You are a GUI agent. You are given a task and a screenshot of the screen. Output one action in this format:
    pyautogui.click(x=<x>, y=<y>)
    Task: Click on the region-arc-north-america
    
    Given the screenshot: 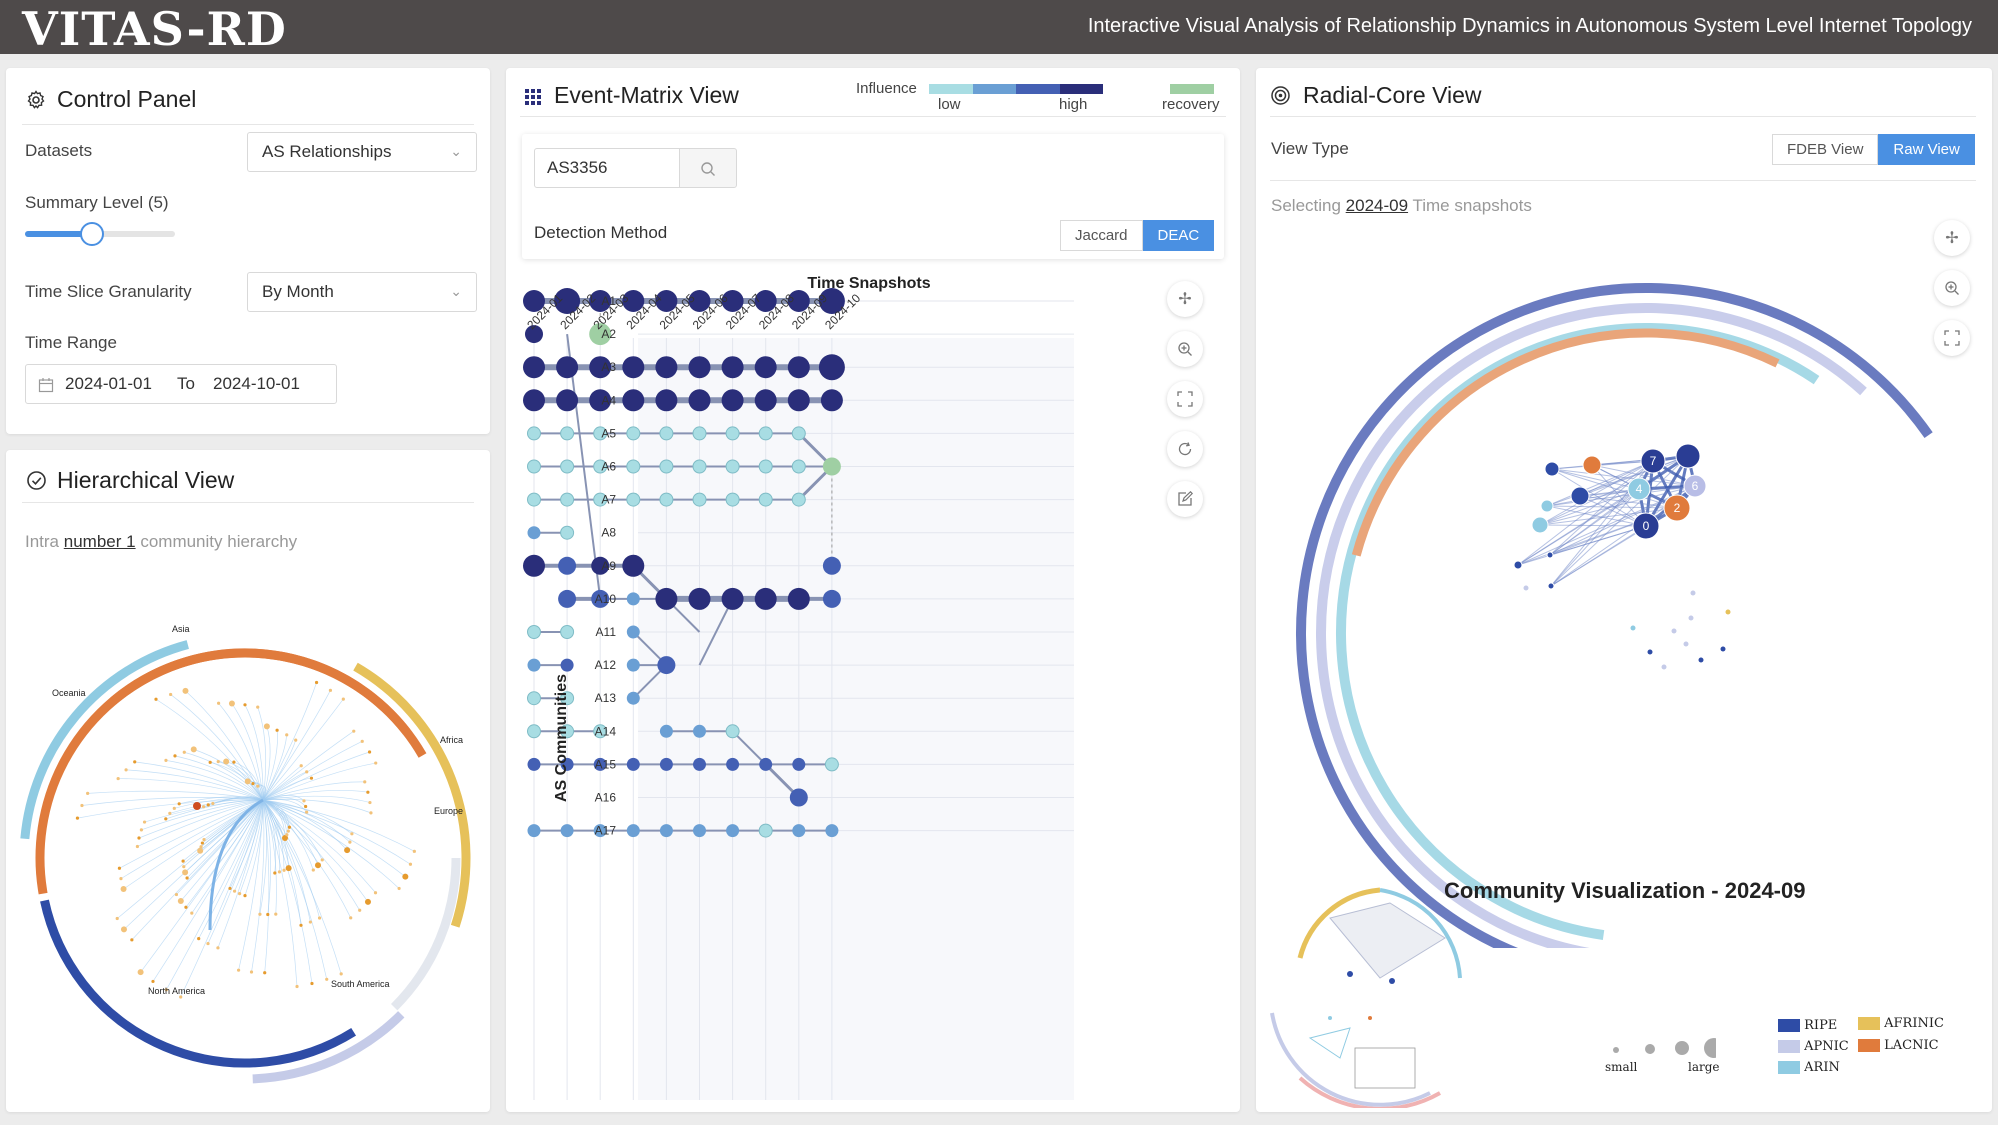 What is the action you would take?
    pyautogui.click(x=198, y=983)
    